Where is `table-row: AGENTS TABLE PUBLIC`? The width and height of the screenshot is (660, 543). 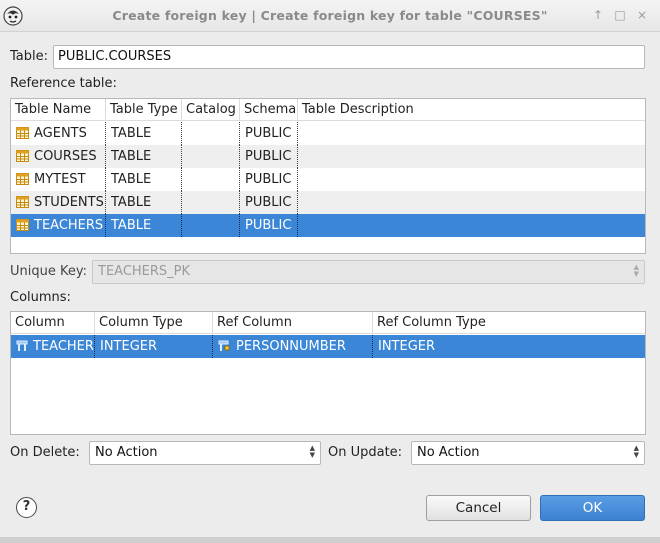 table-row: AGENTS TABLE PUBLIC is located at coordinates (328, 133).